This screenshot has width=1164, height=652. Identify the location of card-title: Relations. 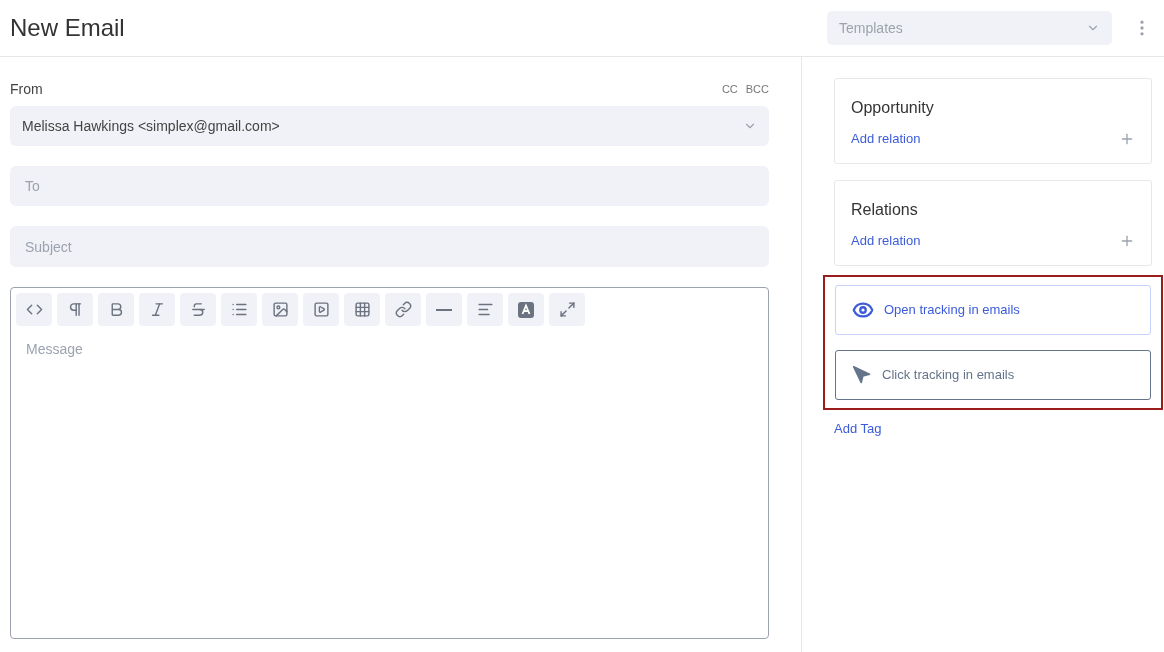
(885, 210).